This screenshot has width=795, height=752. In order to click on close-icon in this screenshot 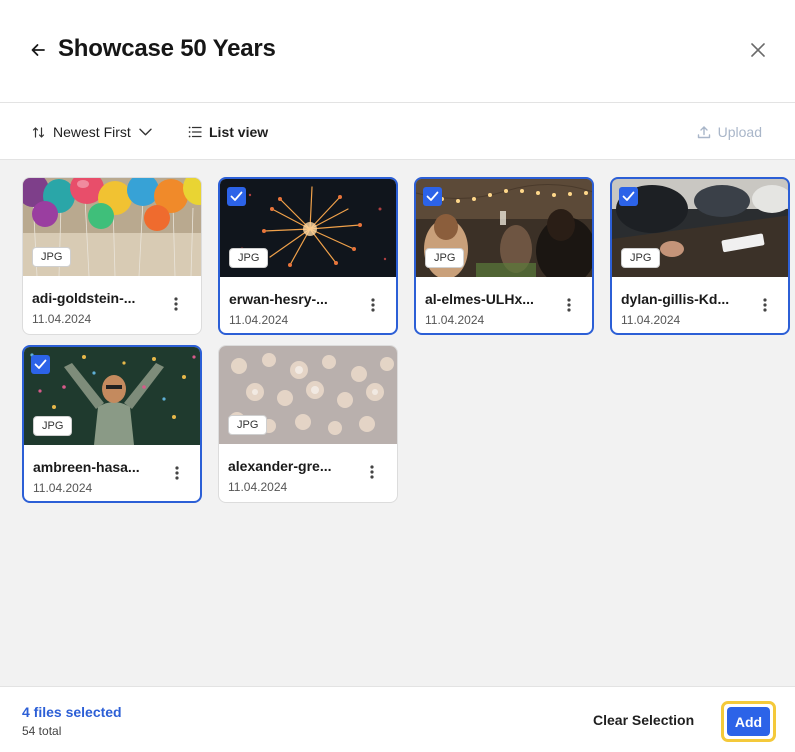, I will do `click(758, 50)`.